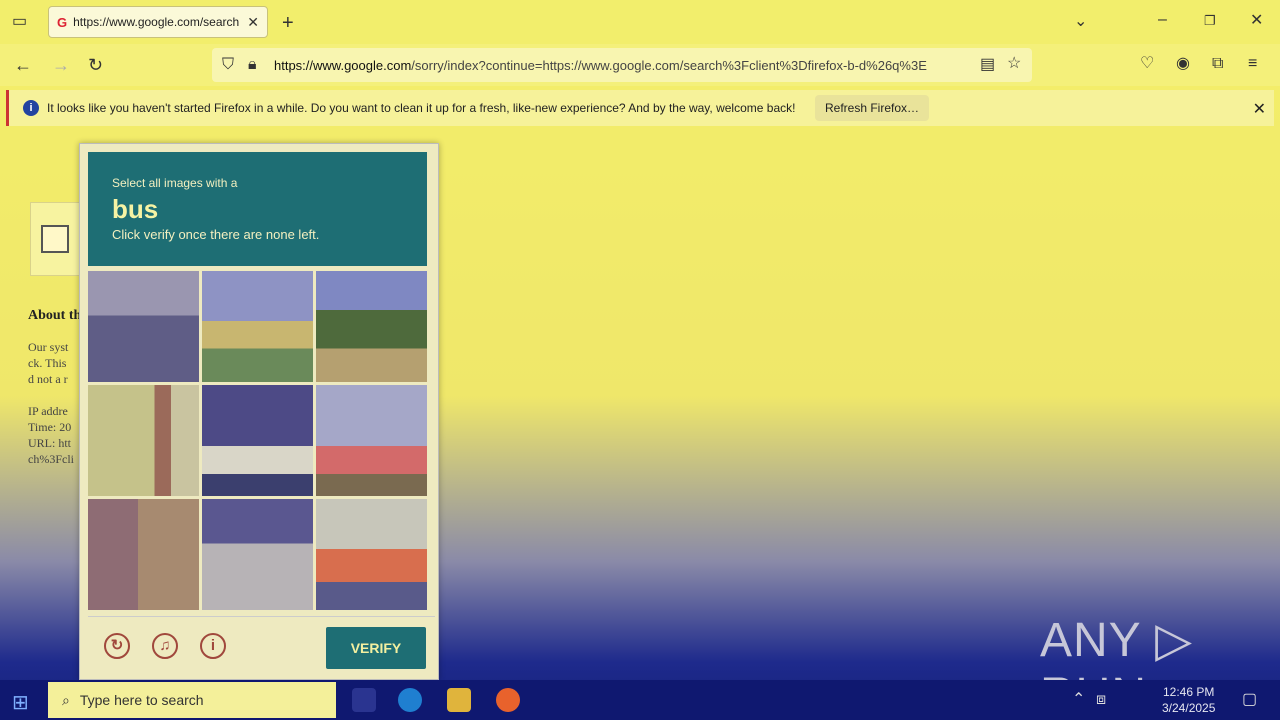 Image resolution: width=1280 pixels, height=720 pixels. What do you see at coordinates (48, 347) in the screenshot?
I see `paragraph-line: Our syst` at bounding box center [48, 347].